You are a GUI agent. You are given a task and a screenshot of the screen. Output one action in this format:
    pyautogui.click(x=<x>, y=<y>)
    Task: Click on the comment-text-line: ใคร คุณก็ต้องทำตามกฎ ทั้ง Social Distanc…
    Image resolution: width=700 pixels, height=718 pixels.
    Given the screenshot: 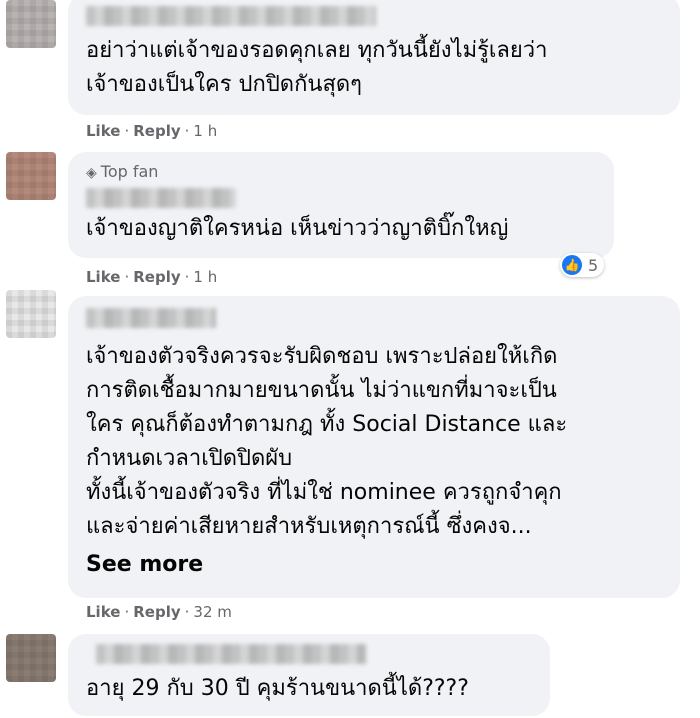 What is the action you would take?
    pyautogui.click(x=327, y=424)
    